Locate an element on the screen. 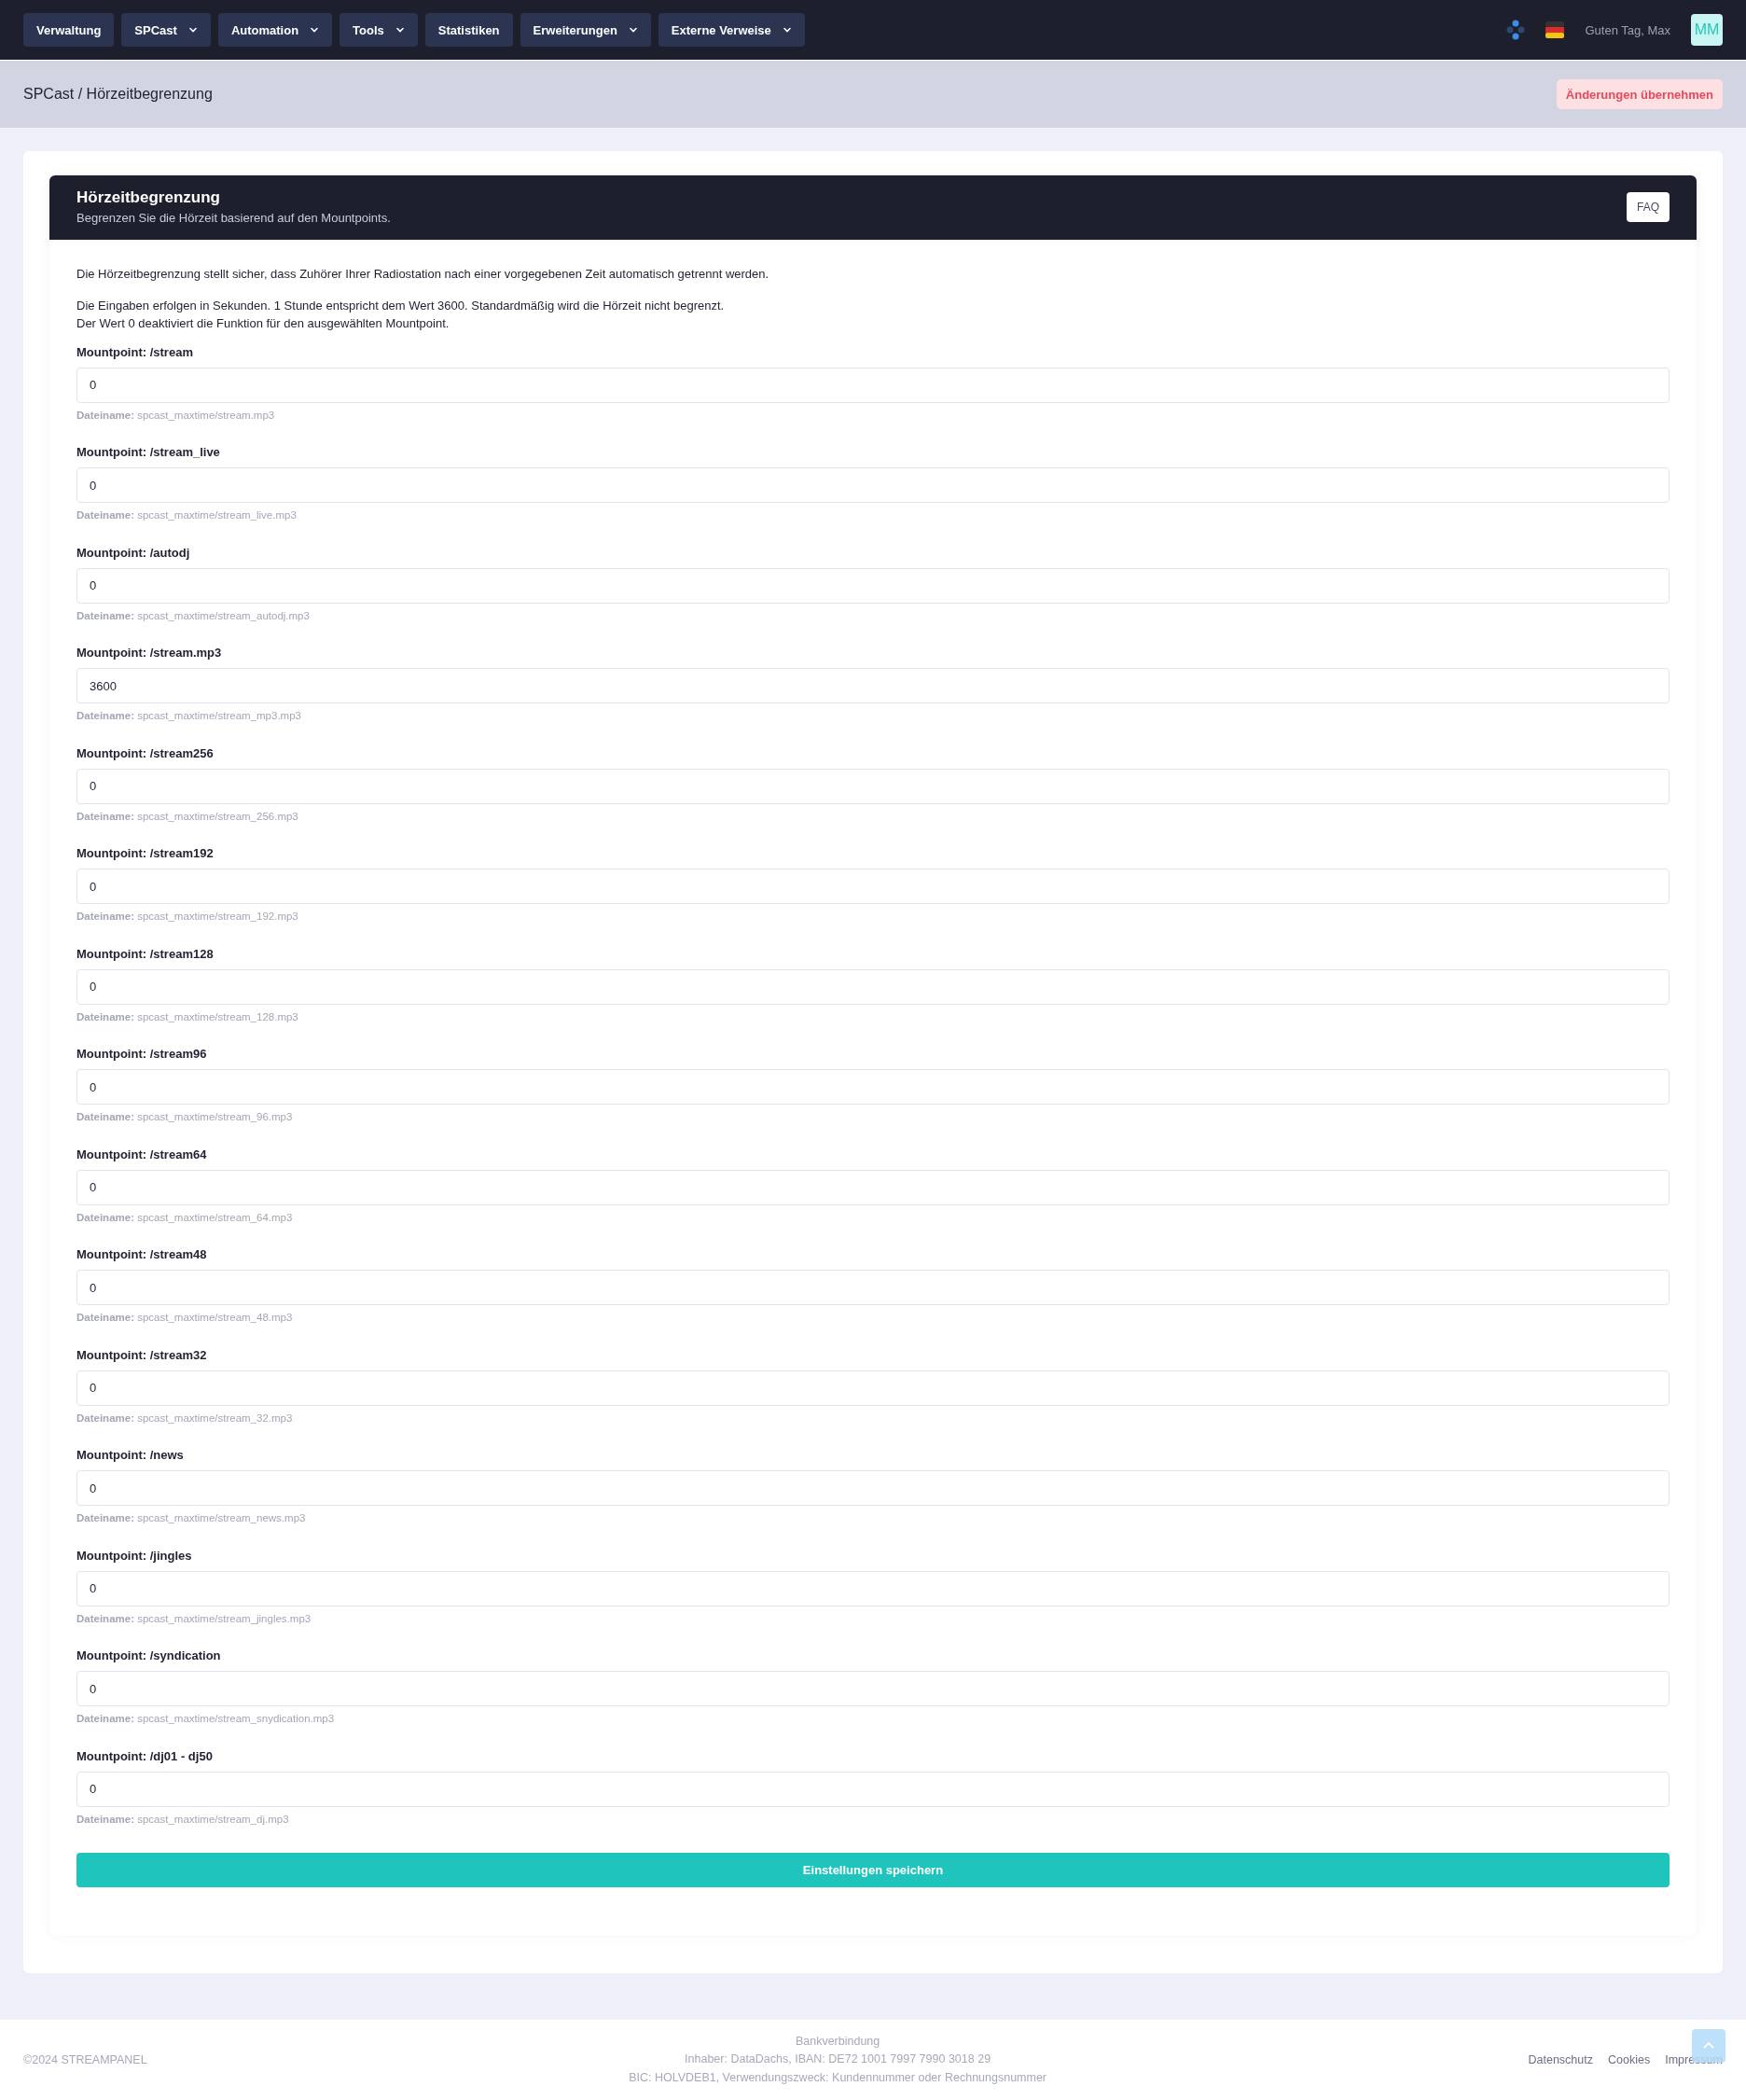  field-label: Mountpoint: /stream128 is located at coordinates (145, 953).